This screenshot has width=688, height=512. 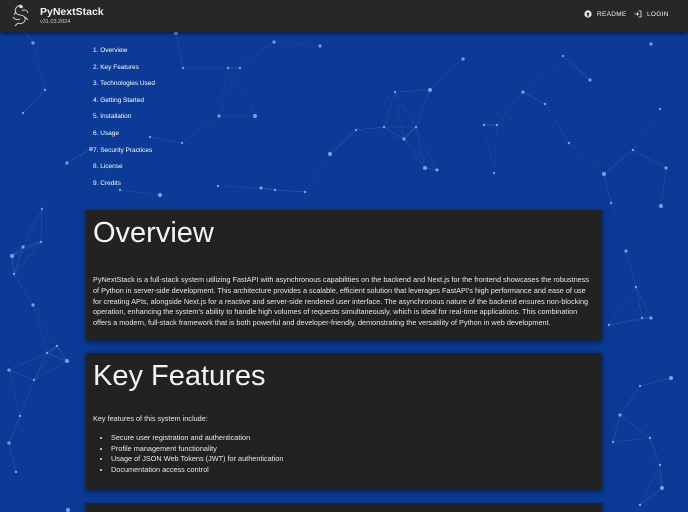 I want to click on toc-item-getting-started: 4. Getting Started, so click(x=124, y=104).